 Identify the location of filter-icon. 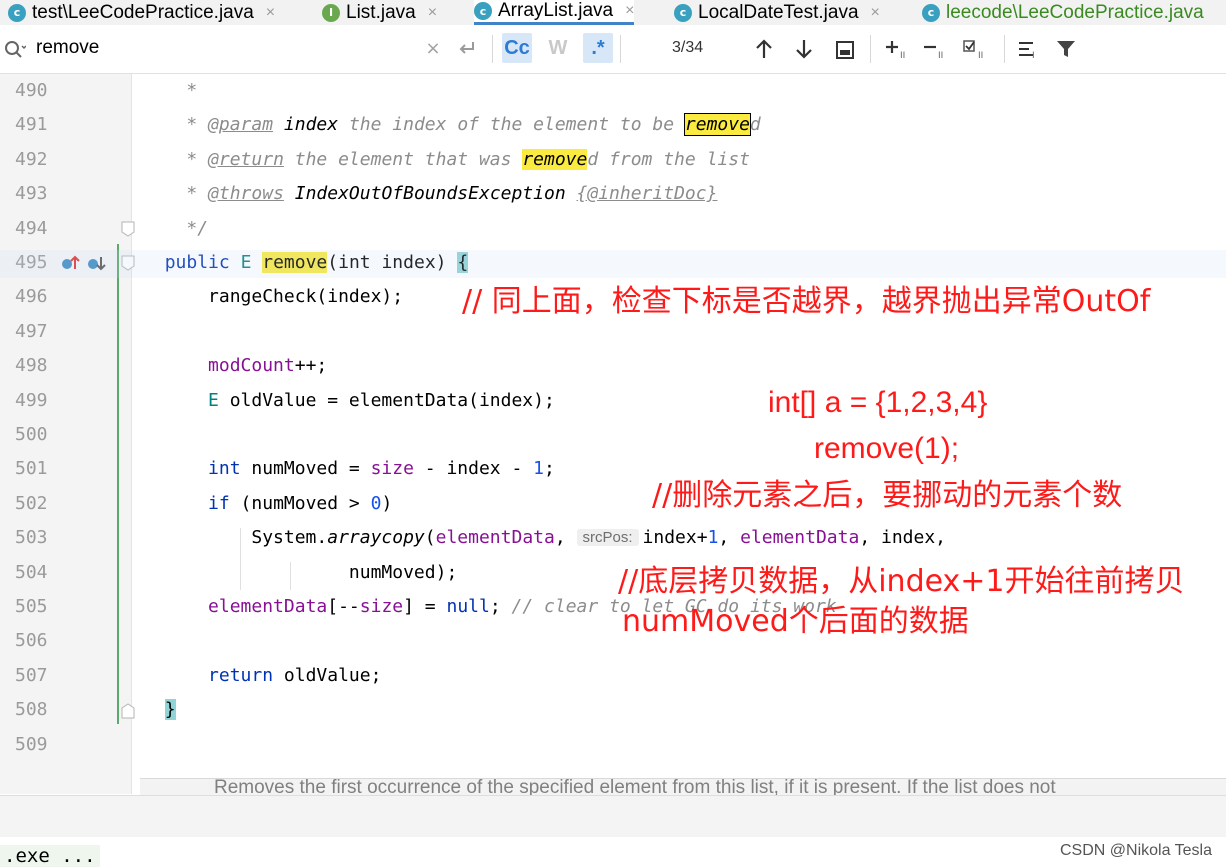
(1066, 49).